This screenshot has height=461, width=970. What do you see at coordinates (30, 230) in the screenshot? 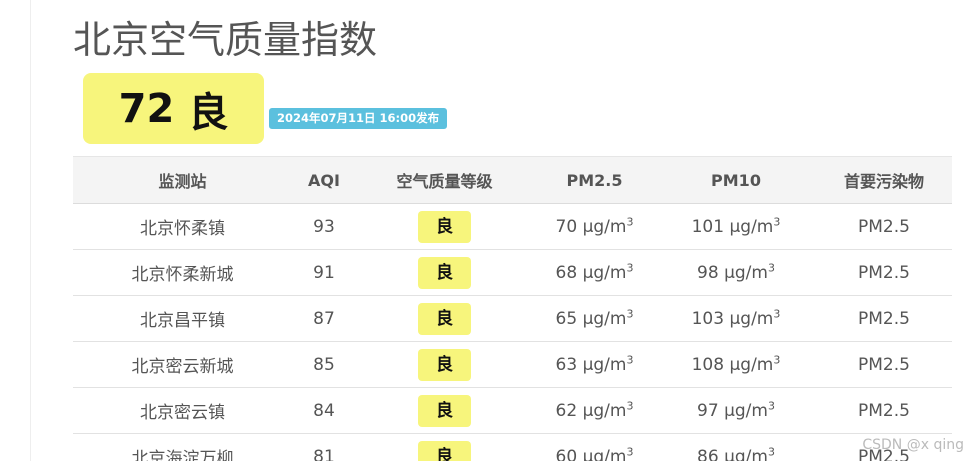
I see `left-divider` at bounding box center [30, 230].